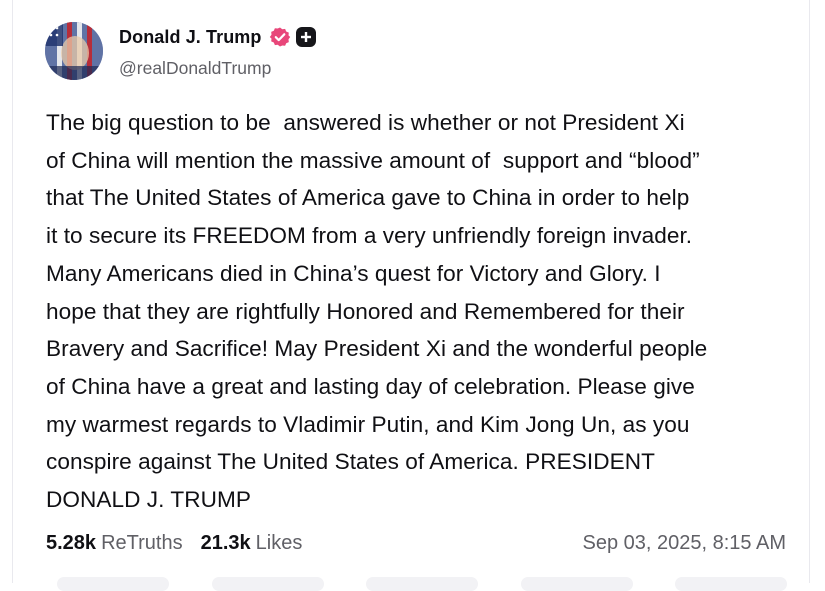 The image size is (825, 591). I want to click on author-name-row: Donald J. Trump, so click(217, 37).